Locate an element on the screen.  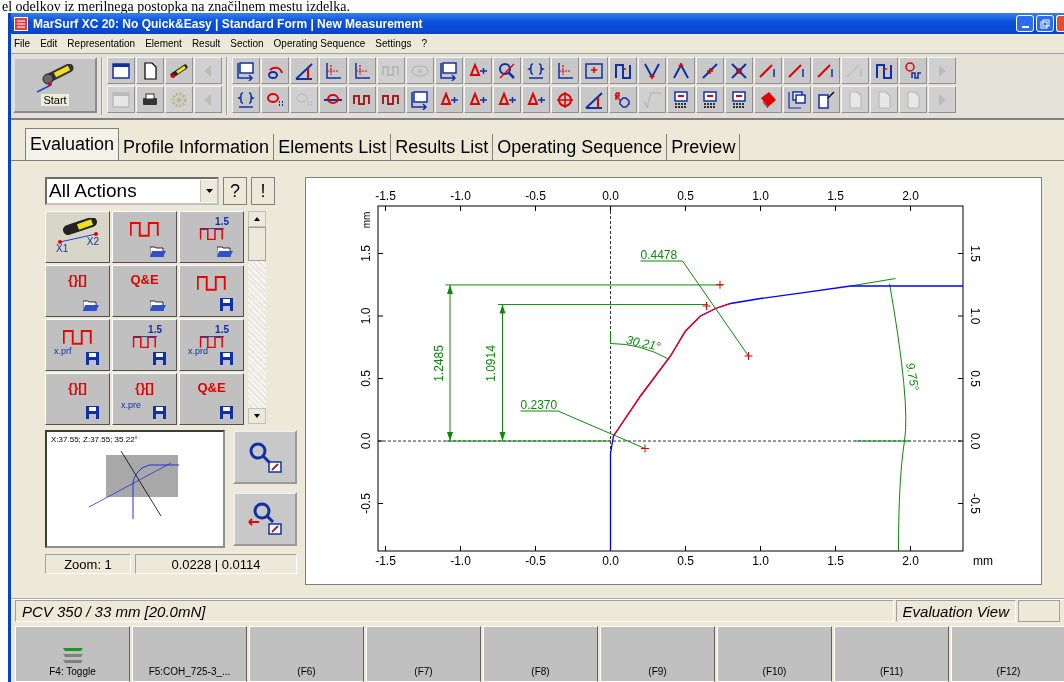
dimension-label: 1.2485 is located at coordinates (438, 363).